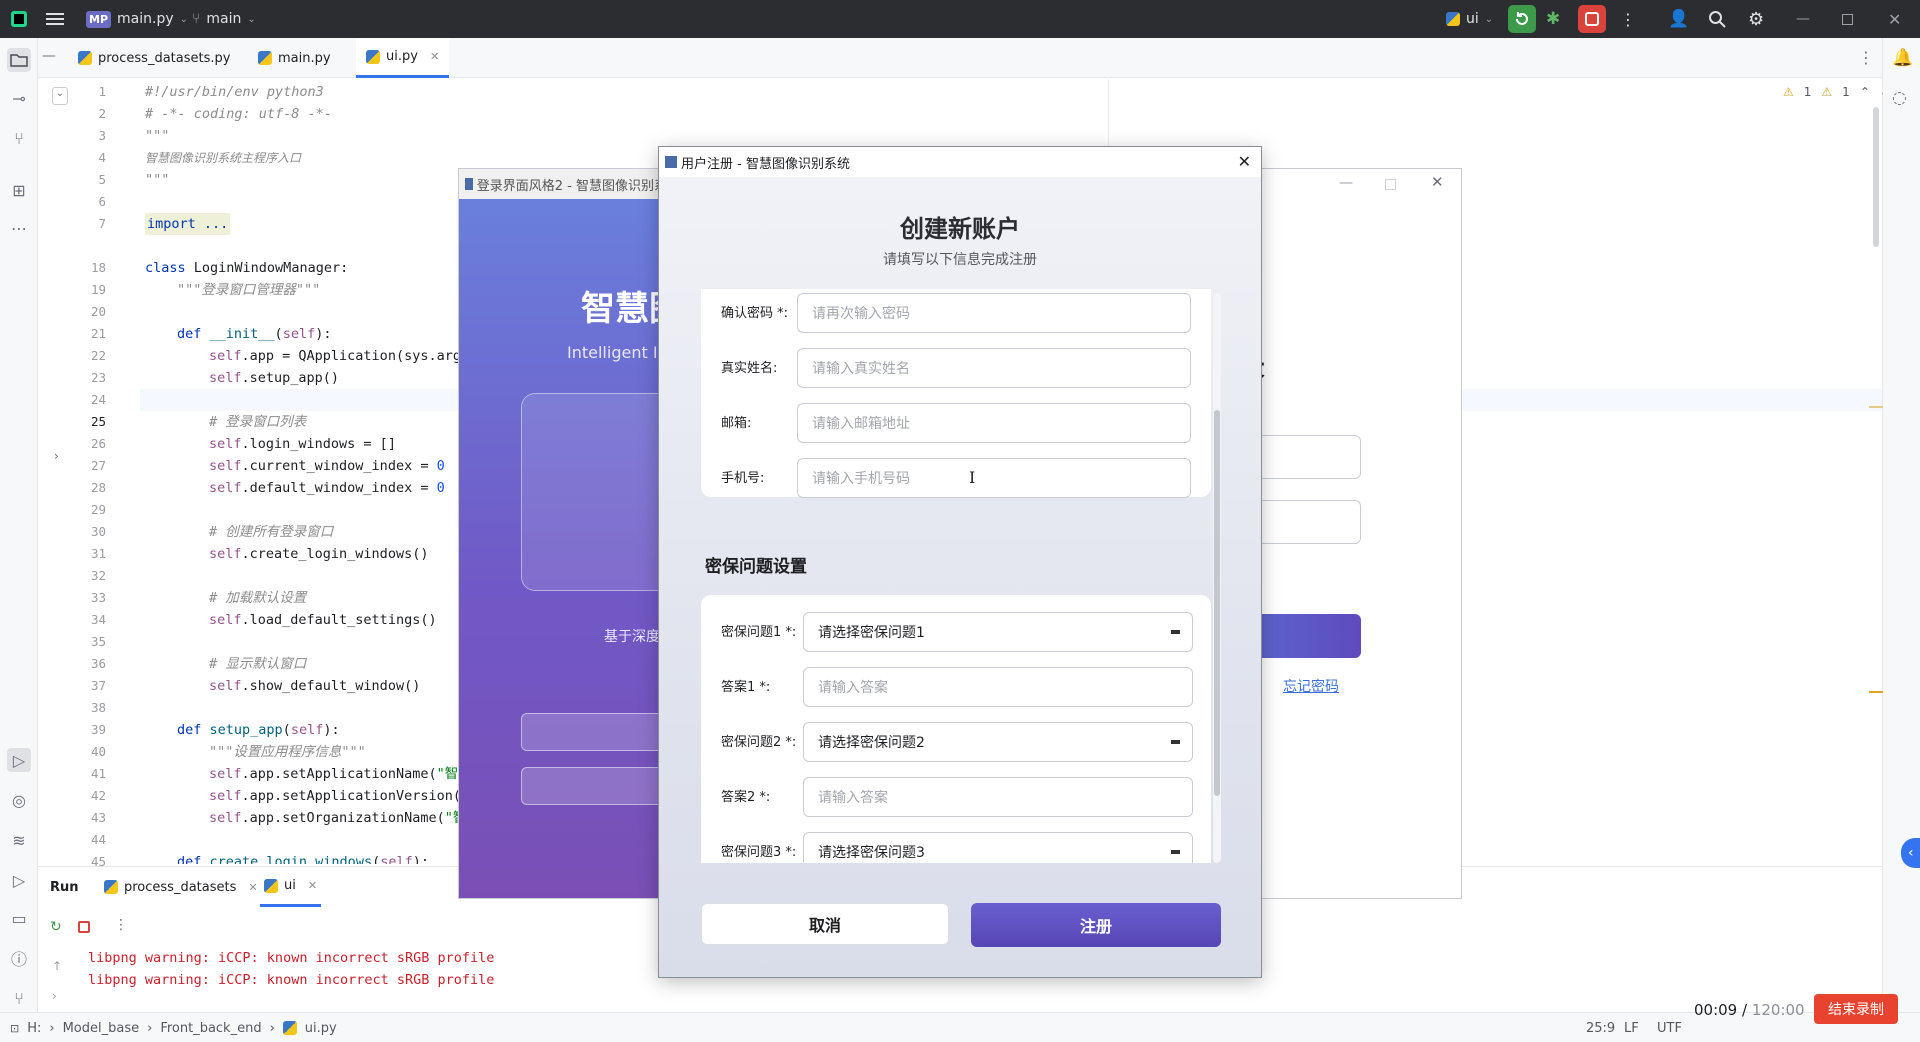  Describe the element at coordinates (291, 887) in the screenshot. I see `run-tab-ui: ui ✕` at that location.